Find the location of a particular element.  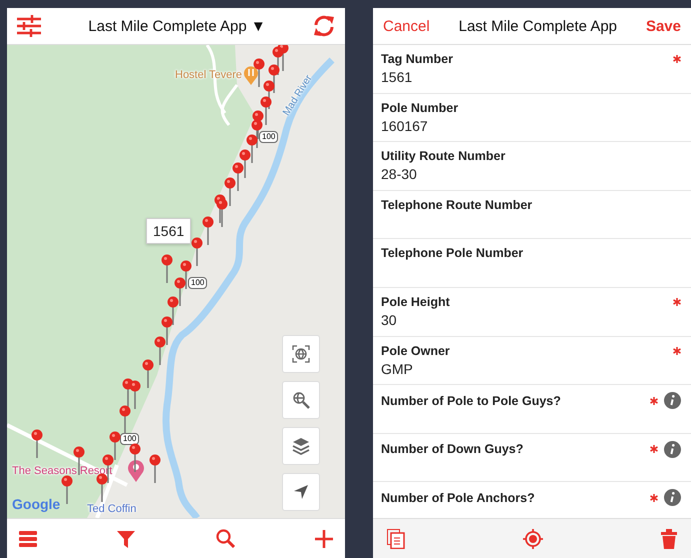

pin-callout: 1561 is located at coordinates (169, 231).